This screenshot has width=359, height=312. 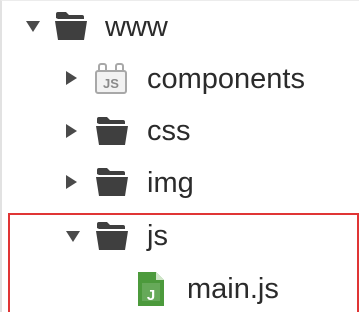 I want to click on tree-node-label: css, so click(x=169, y=131).